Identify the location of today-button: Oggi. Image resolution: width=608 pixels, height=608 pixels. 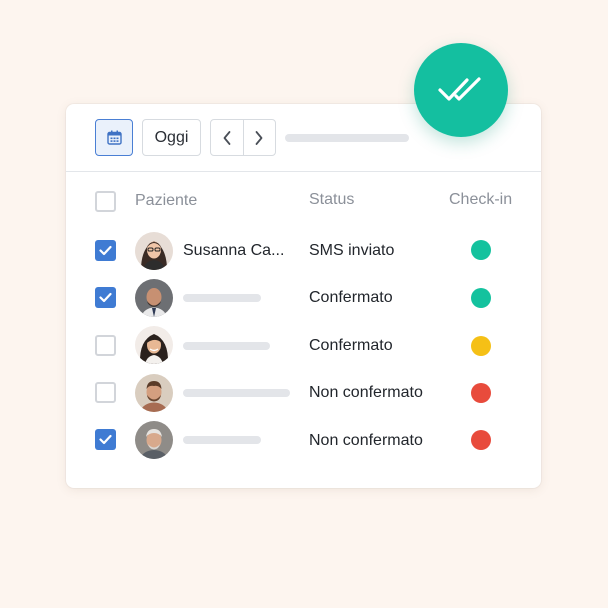
(171, 137).